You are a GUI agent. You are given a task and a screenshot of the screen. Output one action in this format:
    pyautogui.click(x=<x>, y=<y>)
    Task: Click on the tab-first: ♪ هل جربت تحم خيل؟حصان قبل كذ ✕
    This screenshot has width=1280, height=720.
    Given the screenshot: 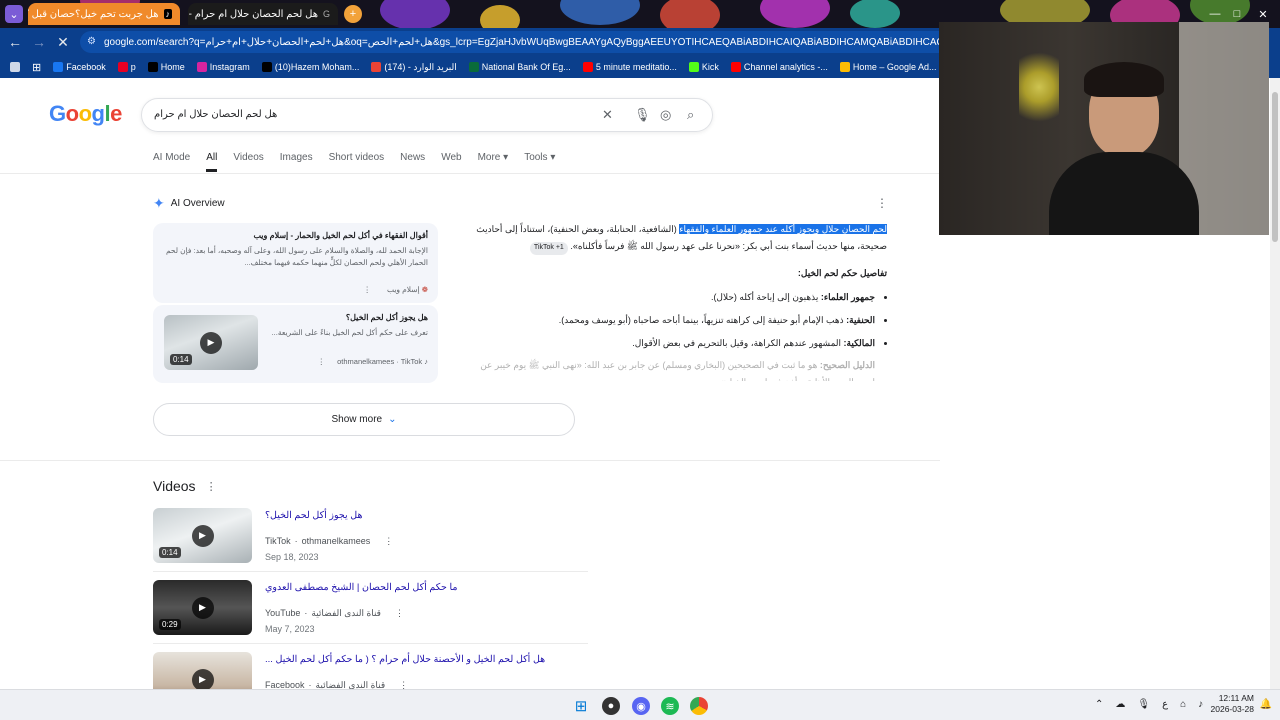 What is the action you would take?
    pyautogui.click(x=104, y=14)
    